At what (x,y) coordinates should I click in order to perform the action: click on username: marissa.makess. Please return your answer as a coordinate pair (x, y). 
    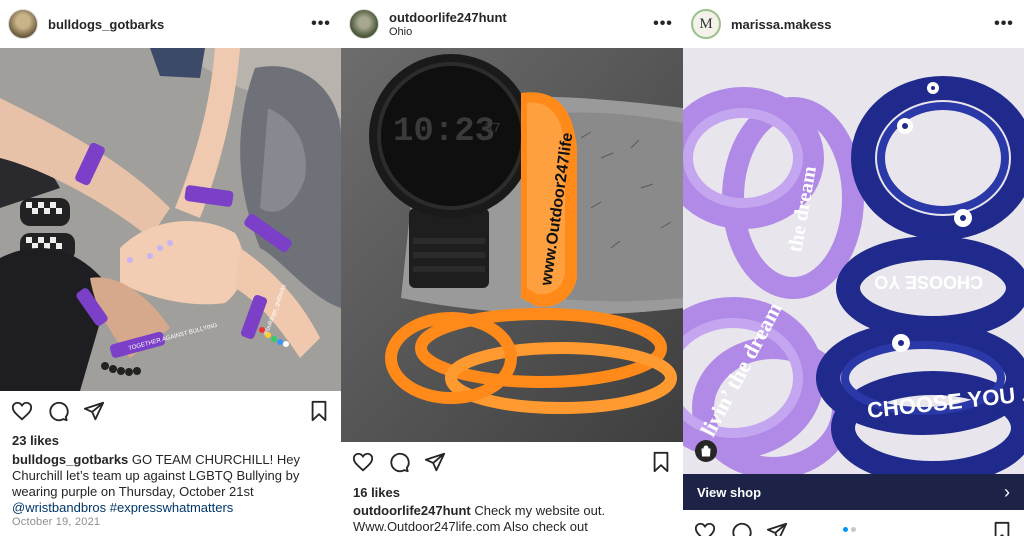
    Looking at the image, I should click on (861, 24).